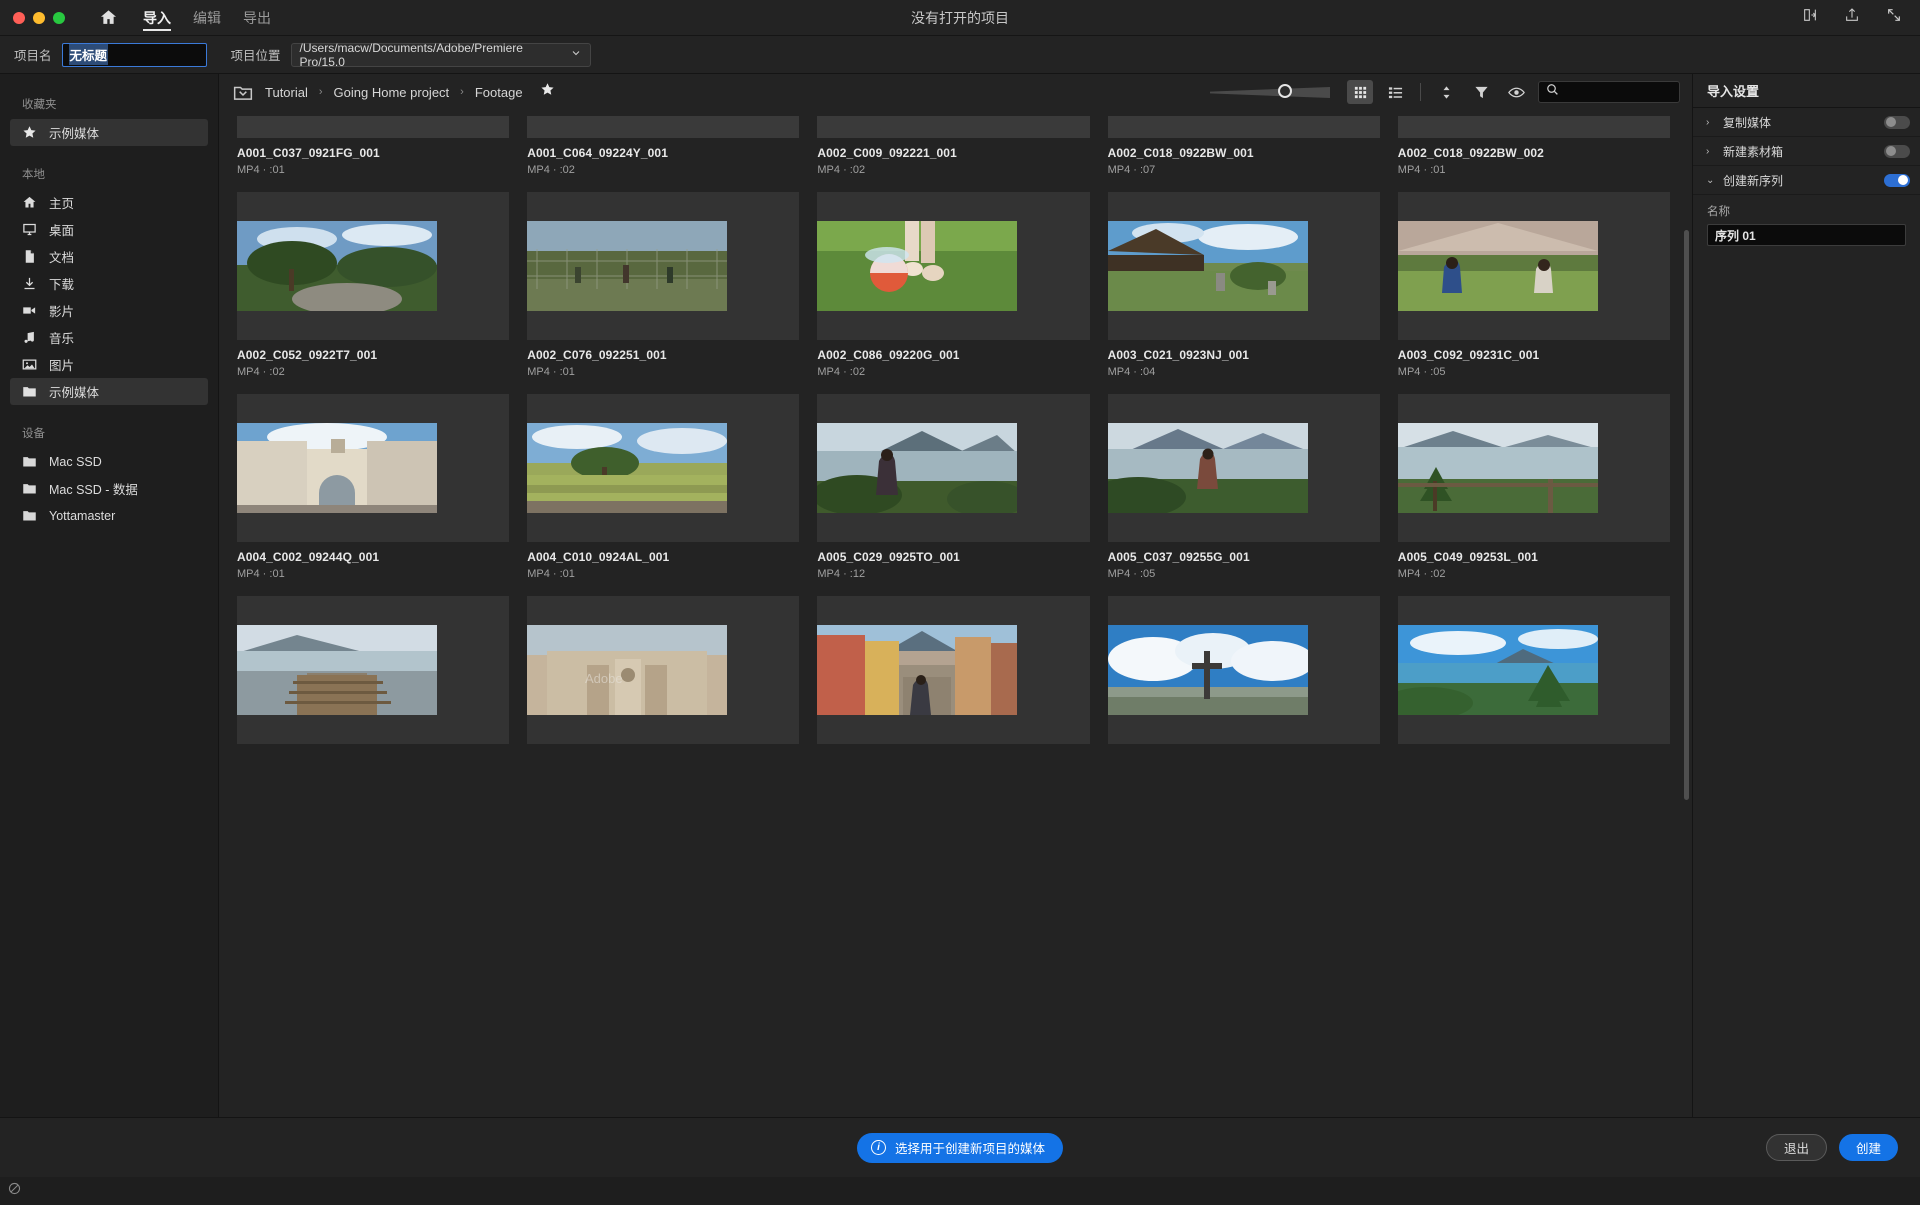  Describe the element at coordinates (960, 1191) in the screenshot. I see `status-bar` at that location.